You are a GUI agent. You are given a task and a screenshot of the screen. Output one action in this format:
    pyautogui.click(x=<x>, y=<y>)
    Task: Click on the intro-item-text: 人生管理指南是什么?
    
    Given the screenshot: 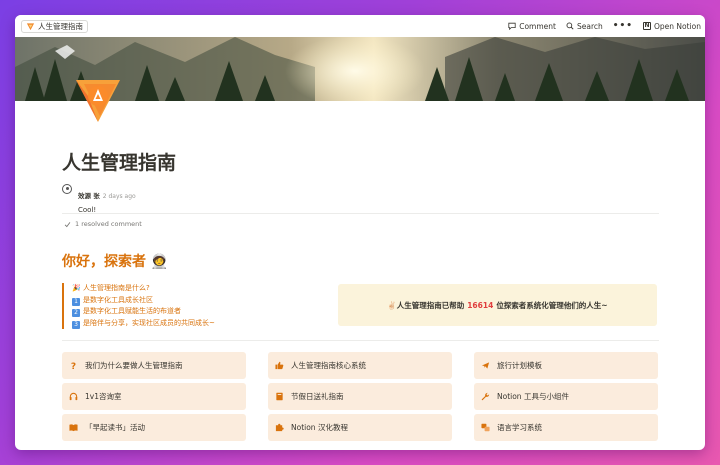 What is the action you would take?
    pyautogui.click(x=116, y=288)
    